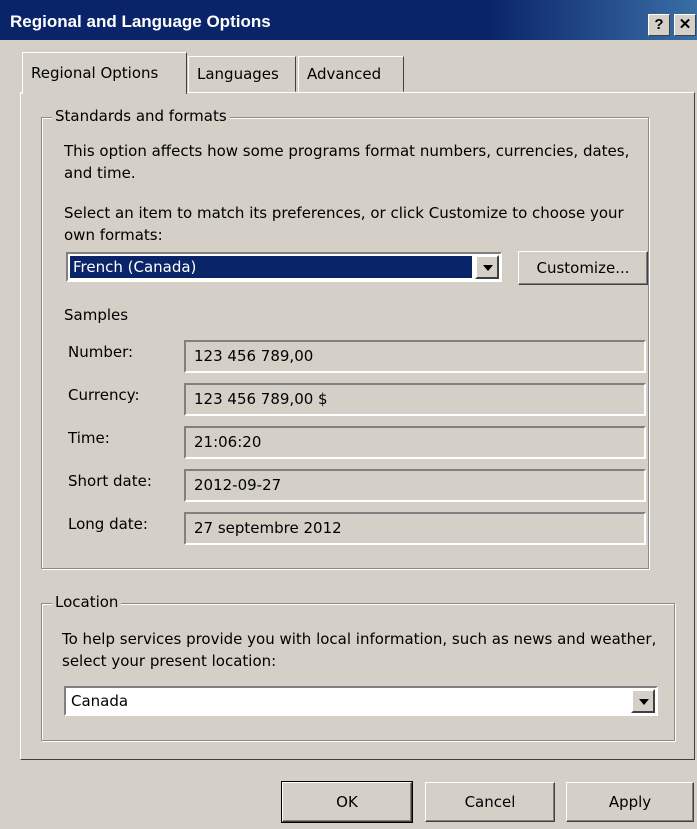  I want to click on sample-short-date-value: 2012-09-27, so click(415, 485).